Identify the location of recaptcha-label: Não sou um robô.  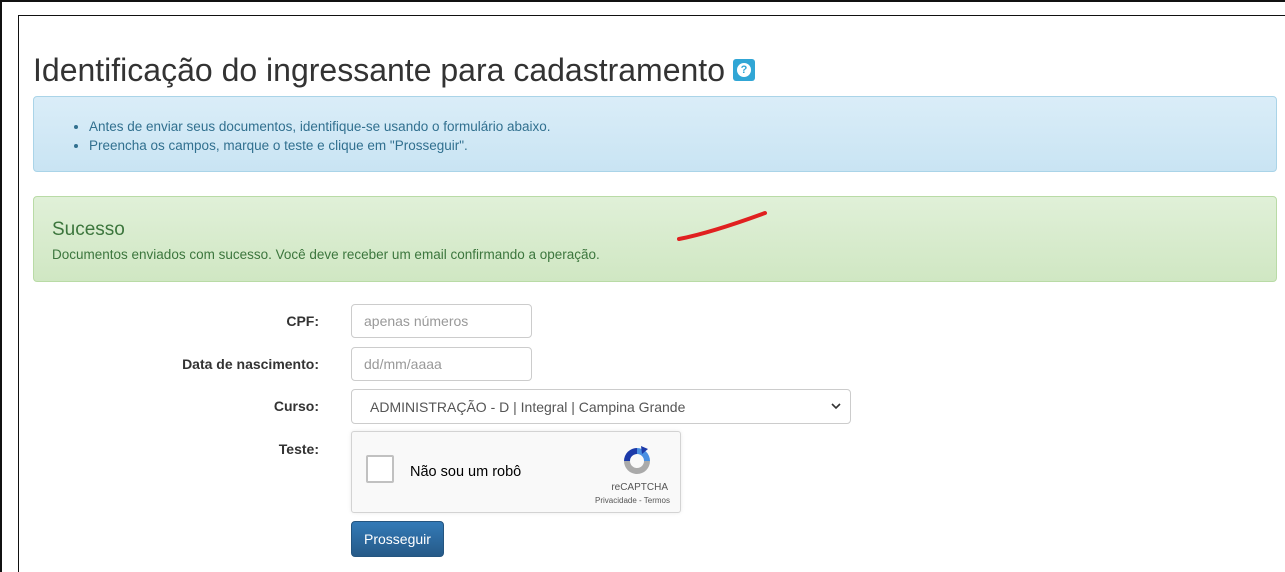
(466, 472).